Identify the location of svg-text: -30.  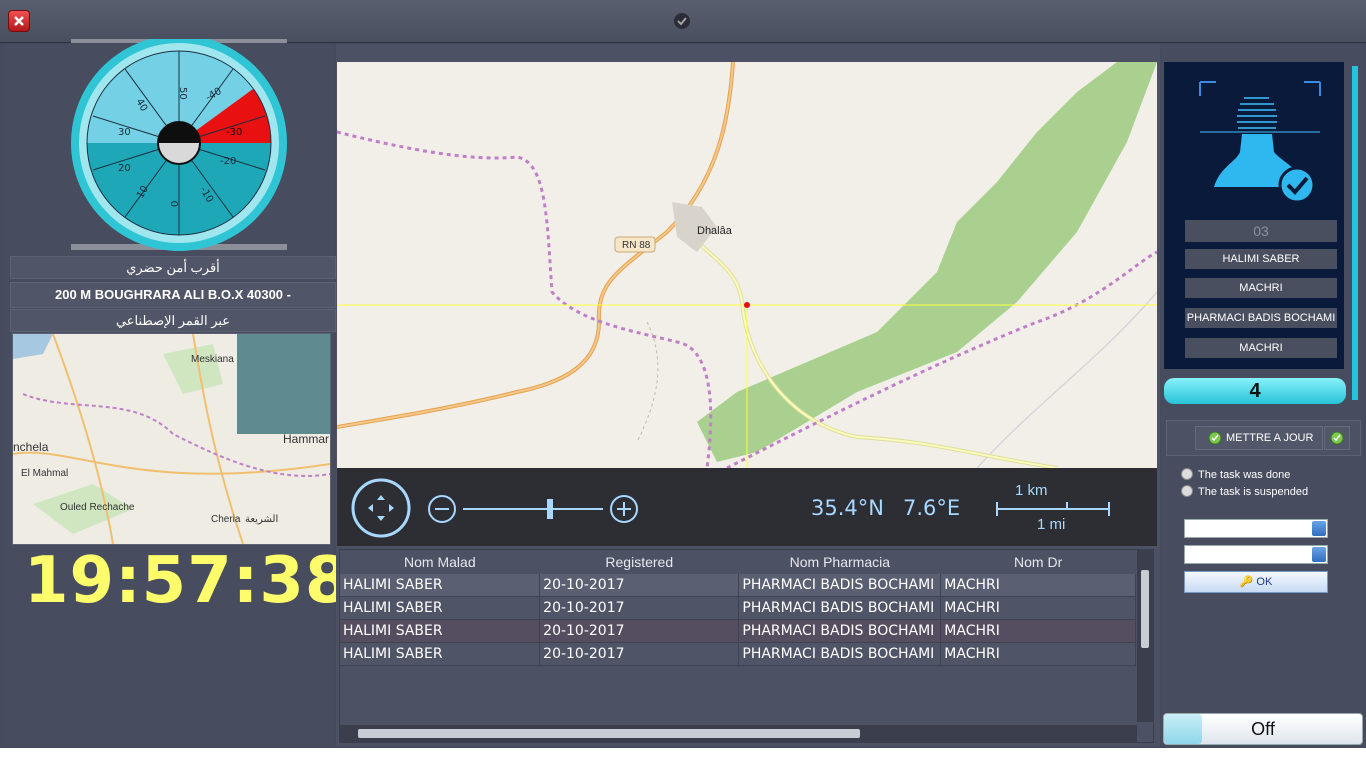
(234, 132).